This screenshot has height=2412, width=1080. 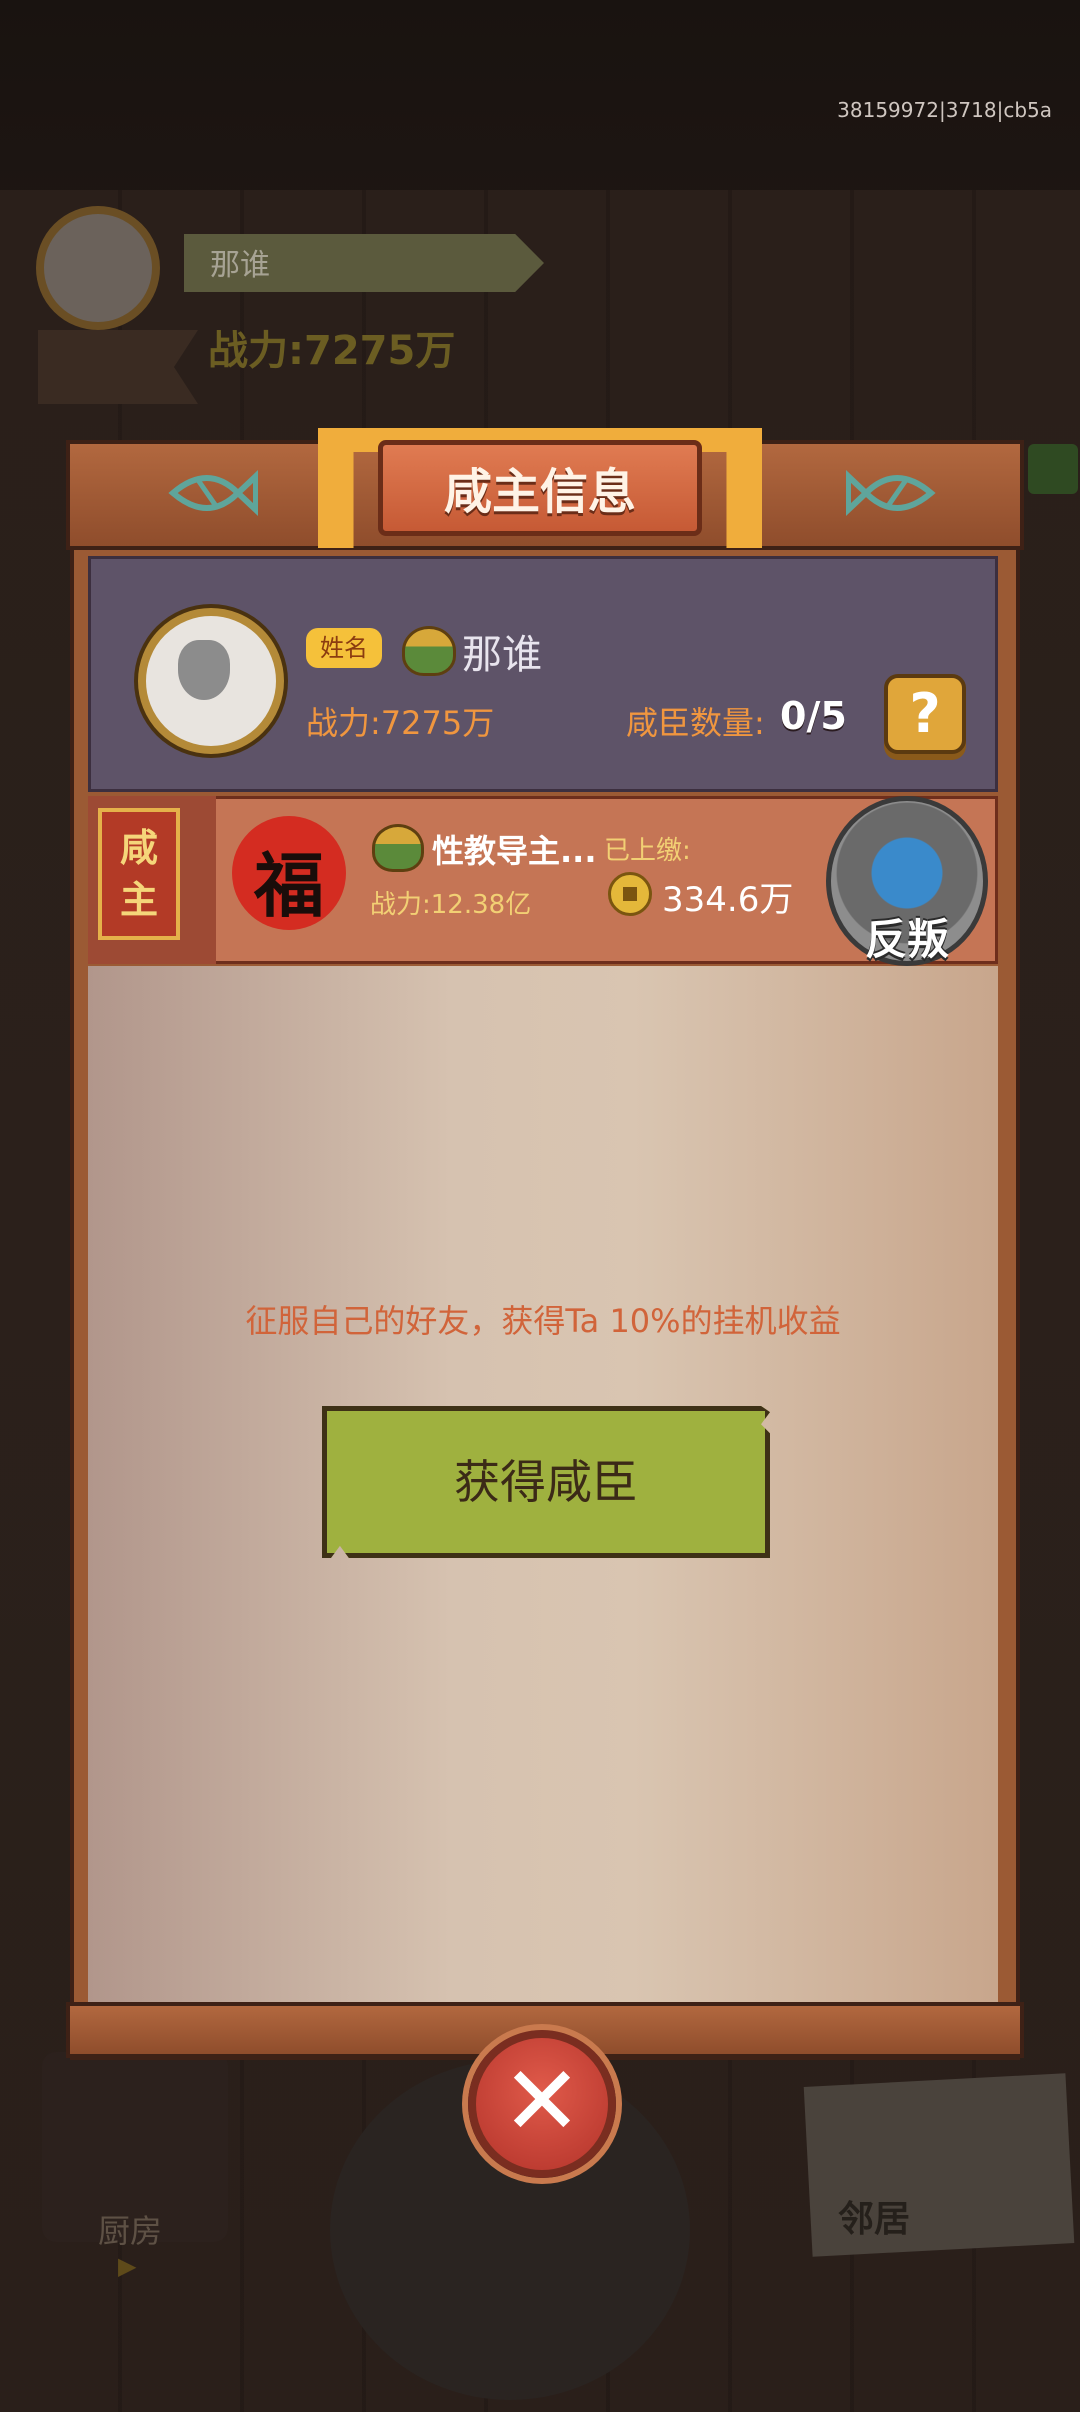 I want to click on player-ribbon, so click(x=118, y=367).